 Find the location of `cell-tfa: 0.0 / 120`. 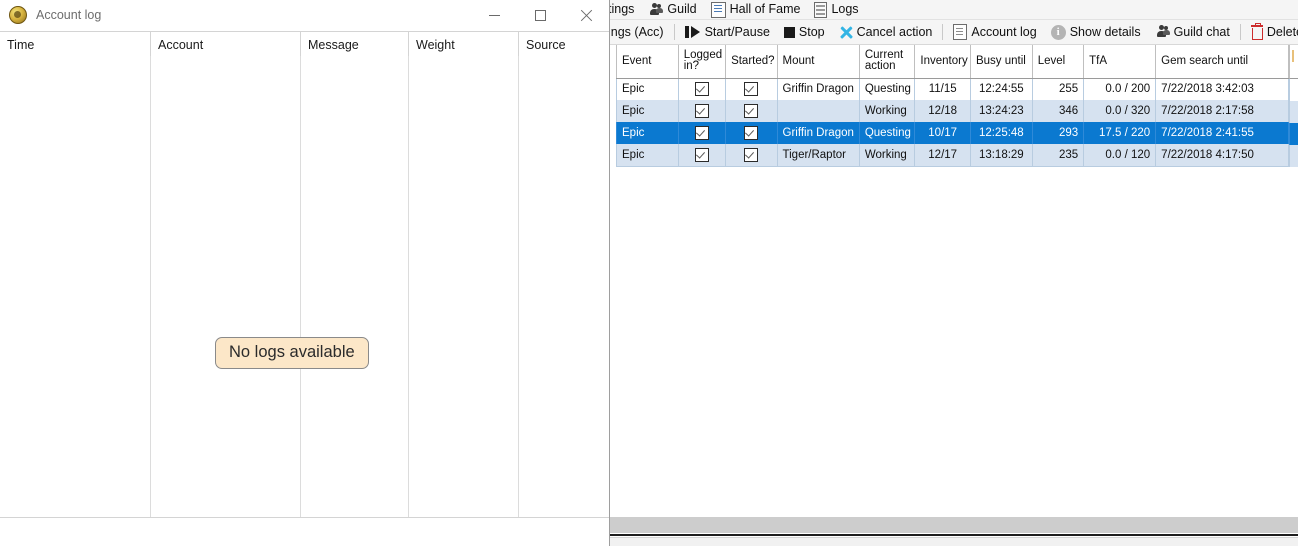

cell-tfa: 0.0 / 120 is located at coordinates (1120, 155).